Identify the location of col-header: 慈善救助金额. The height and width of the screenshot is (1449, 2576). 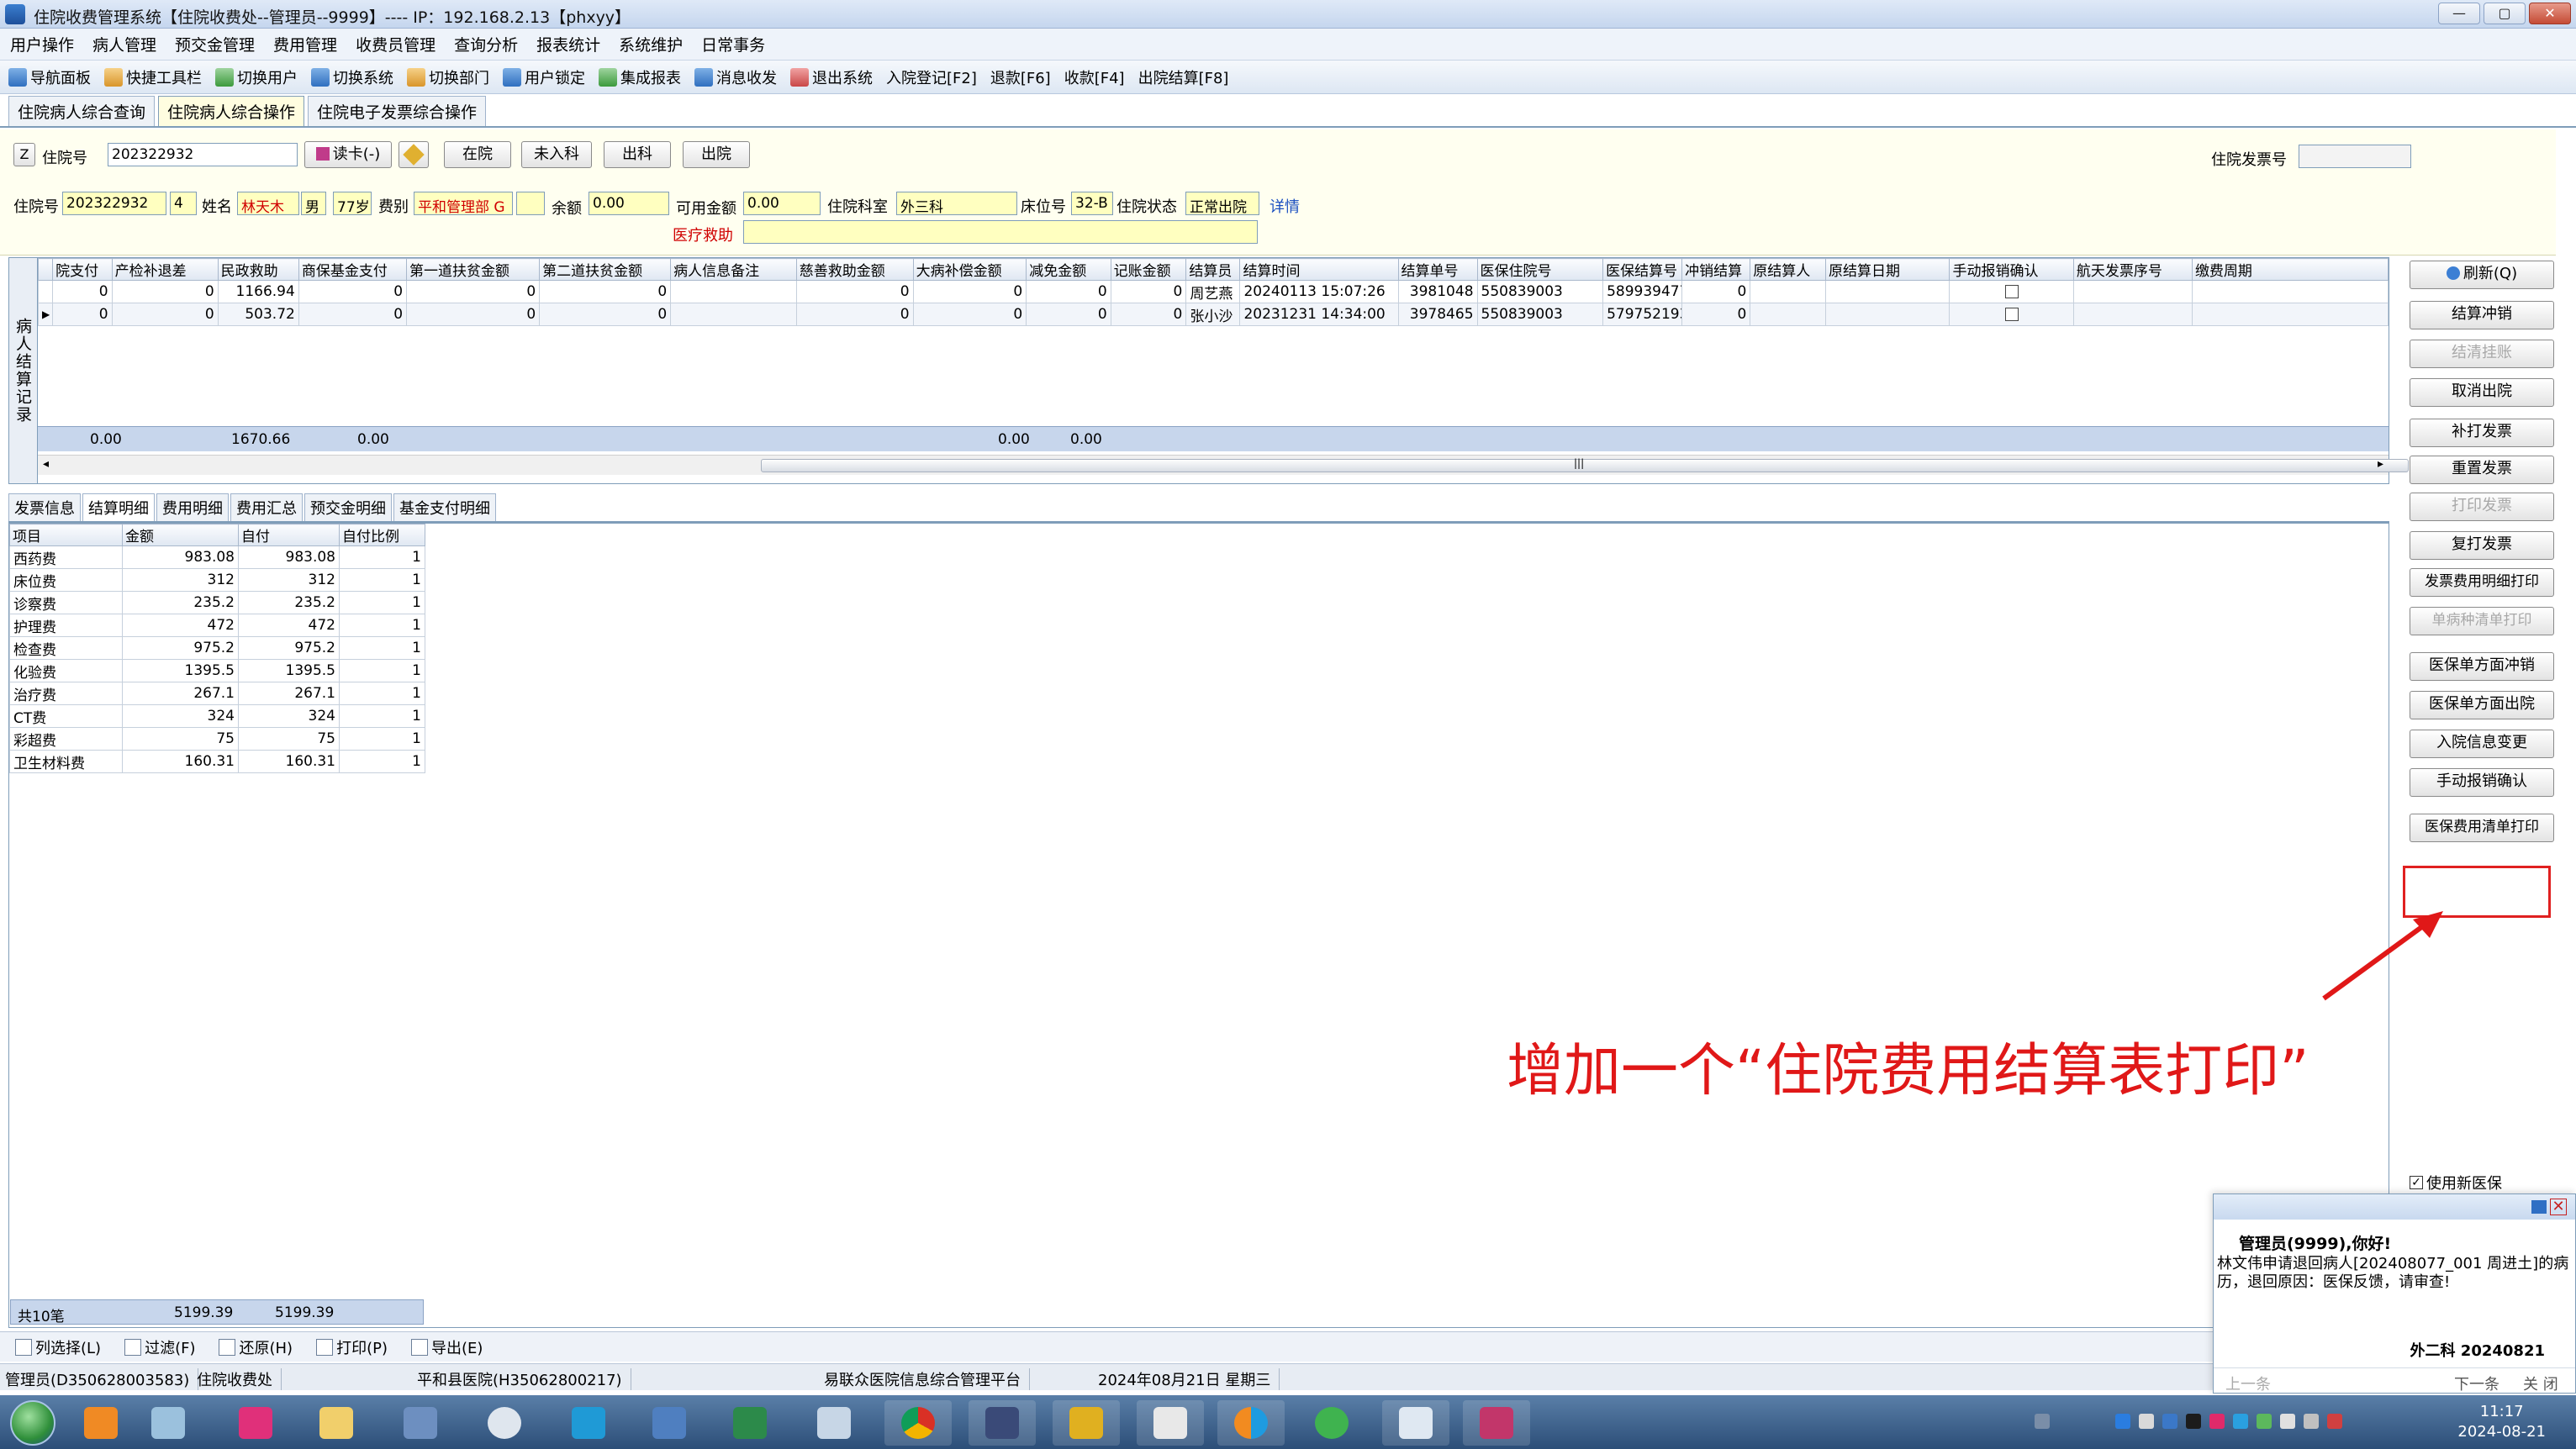
(854, 269).